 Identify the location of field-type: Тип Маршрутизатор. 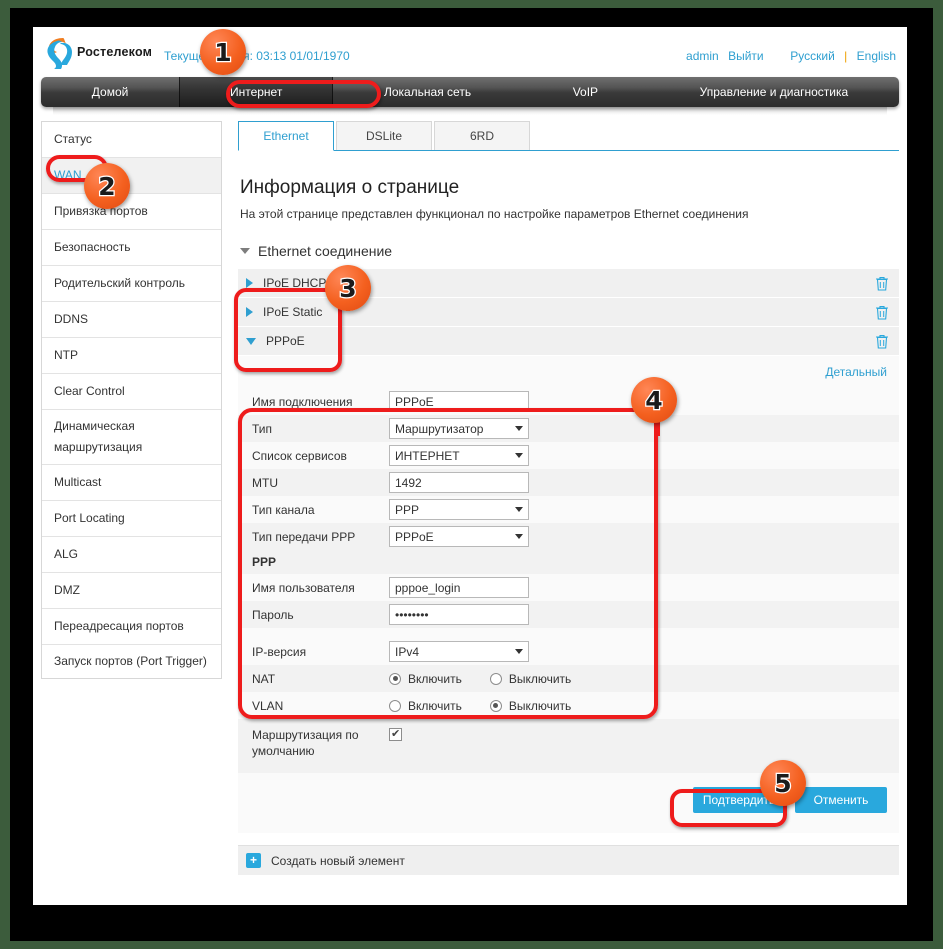
(568, 428).